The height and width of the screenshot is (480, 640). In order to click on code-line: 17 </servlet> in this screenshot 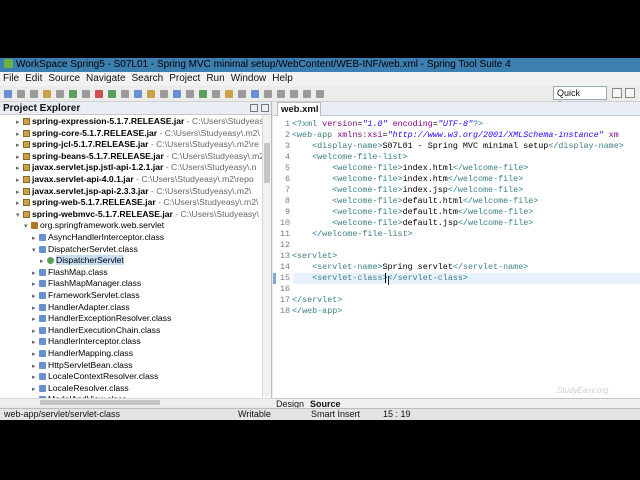, I will do `click(307, 300)`.